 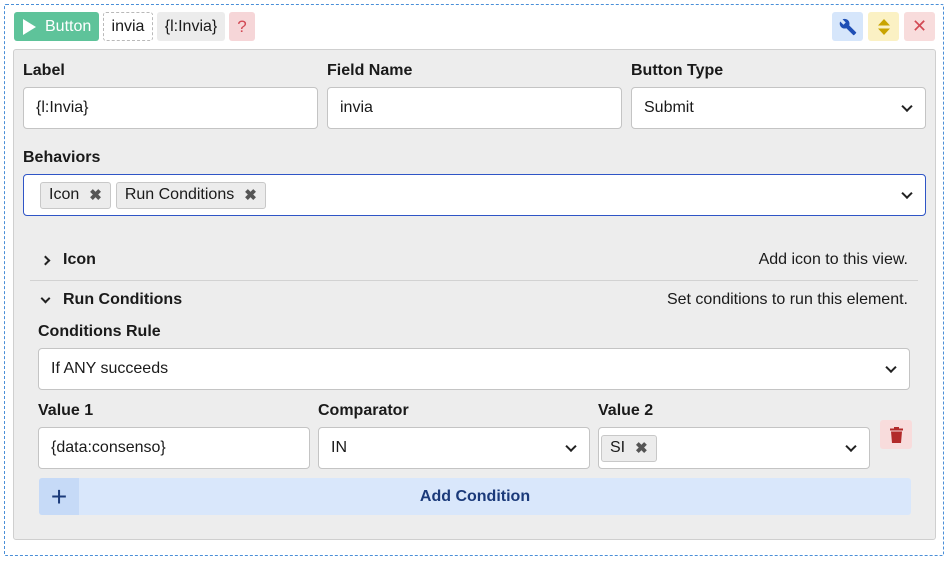 What do you see at coordinates (174, 448) in the screenshot?
I see `value1-input: {data:consenso}` at bounding box center [174, 448].